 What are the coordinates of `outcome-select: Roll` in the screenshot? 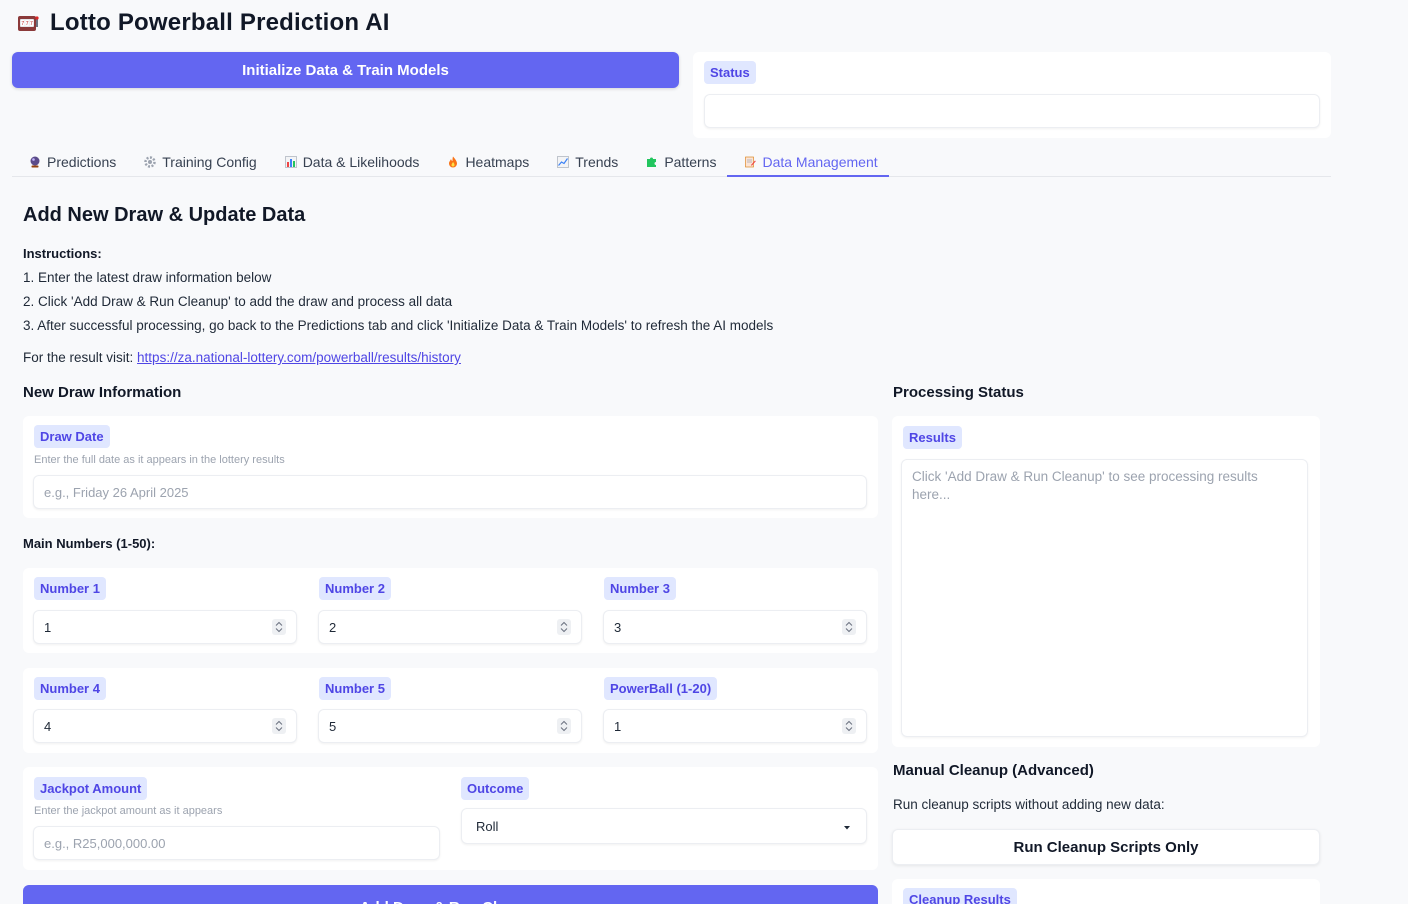 It's located at (664, 826).